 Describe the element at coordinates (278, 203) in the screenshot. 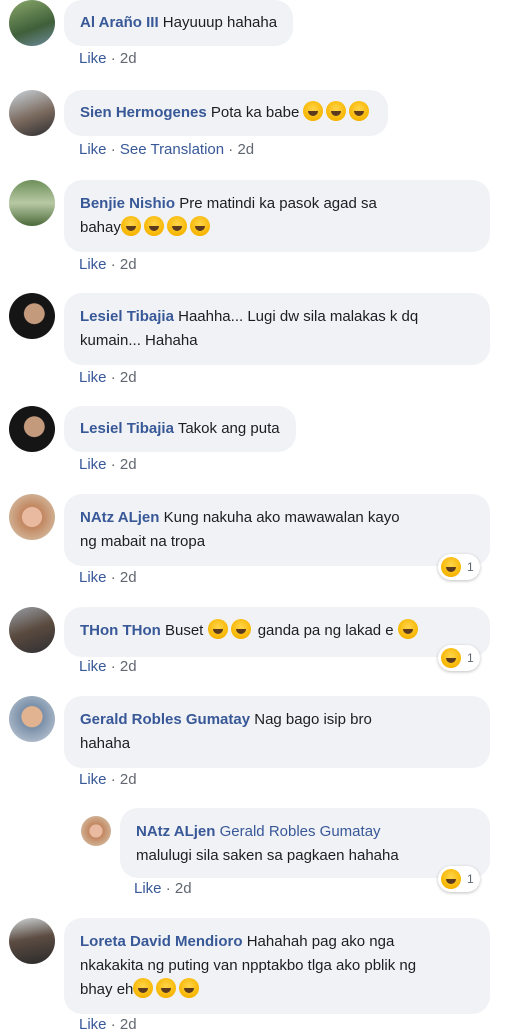

I see `comment-text: Pre matindi ka pasok agad sa` at that location.